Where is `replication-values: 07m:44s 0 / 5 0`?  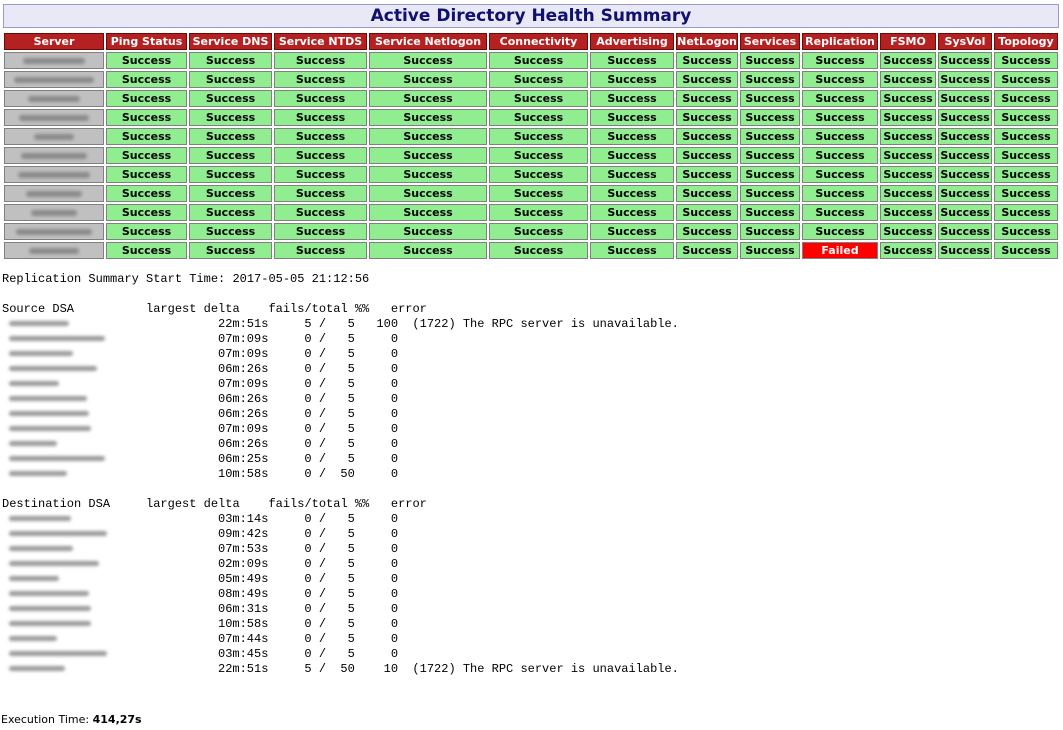
replication-values: 07m:44s 0 / 5 0 is located at coordinates (308, 639).